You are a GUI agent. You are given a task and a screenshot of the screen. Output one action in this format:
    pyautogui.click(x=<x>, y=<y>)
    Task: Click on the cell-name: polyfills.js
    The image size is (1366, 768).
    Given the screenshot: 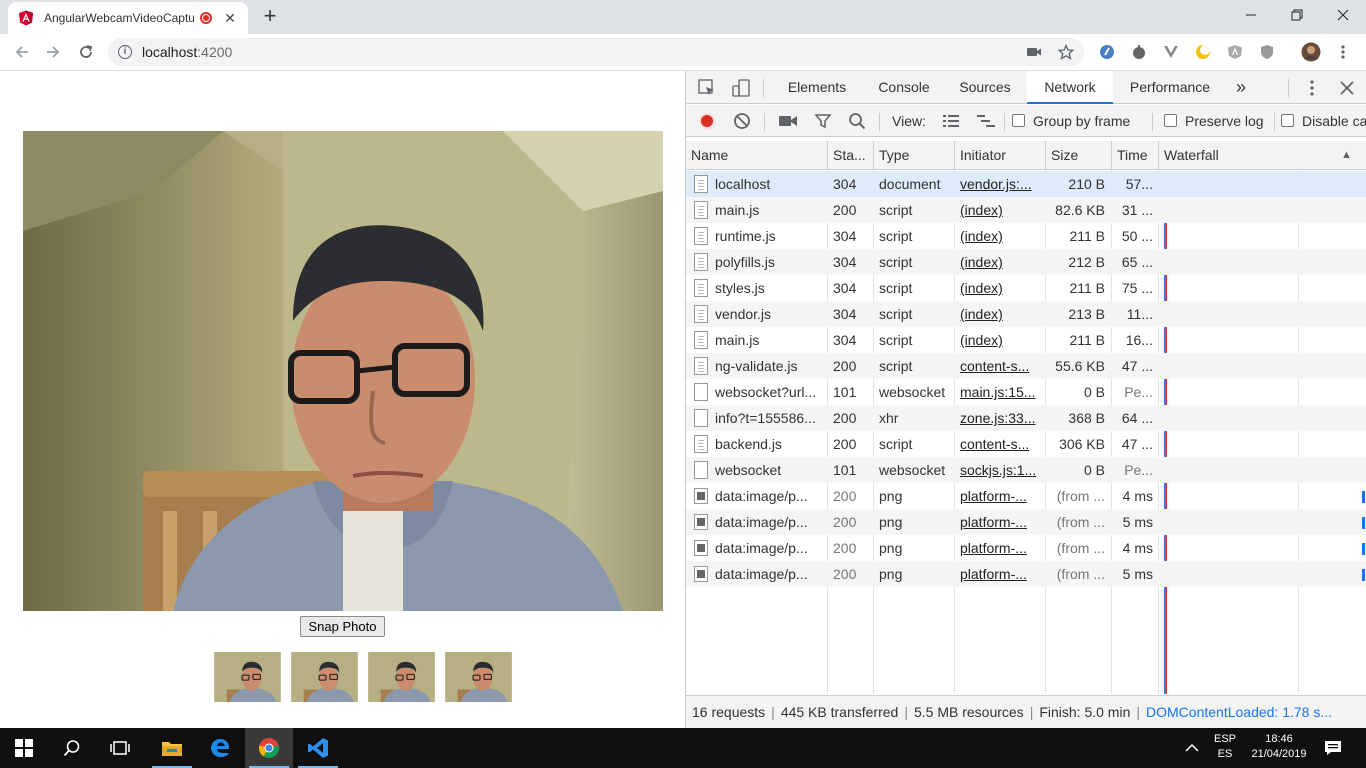 What is the action you would take?
    pyautogui.click(x=745, y=262)
    